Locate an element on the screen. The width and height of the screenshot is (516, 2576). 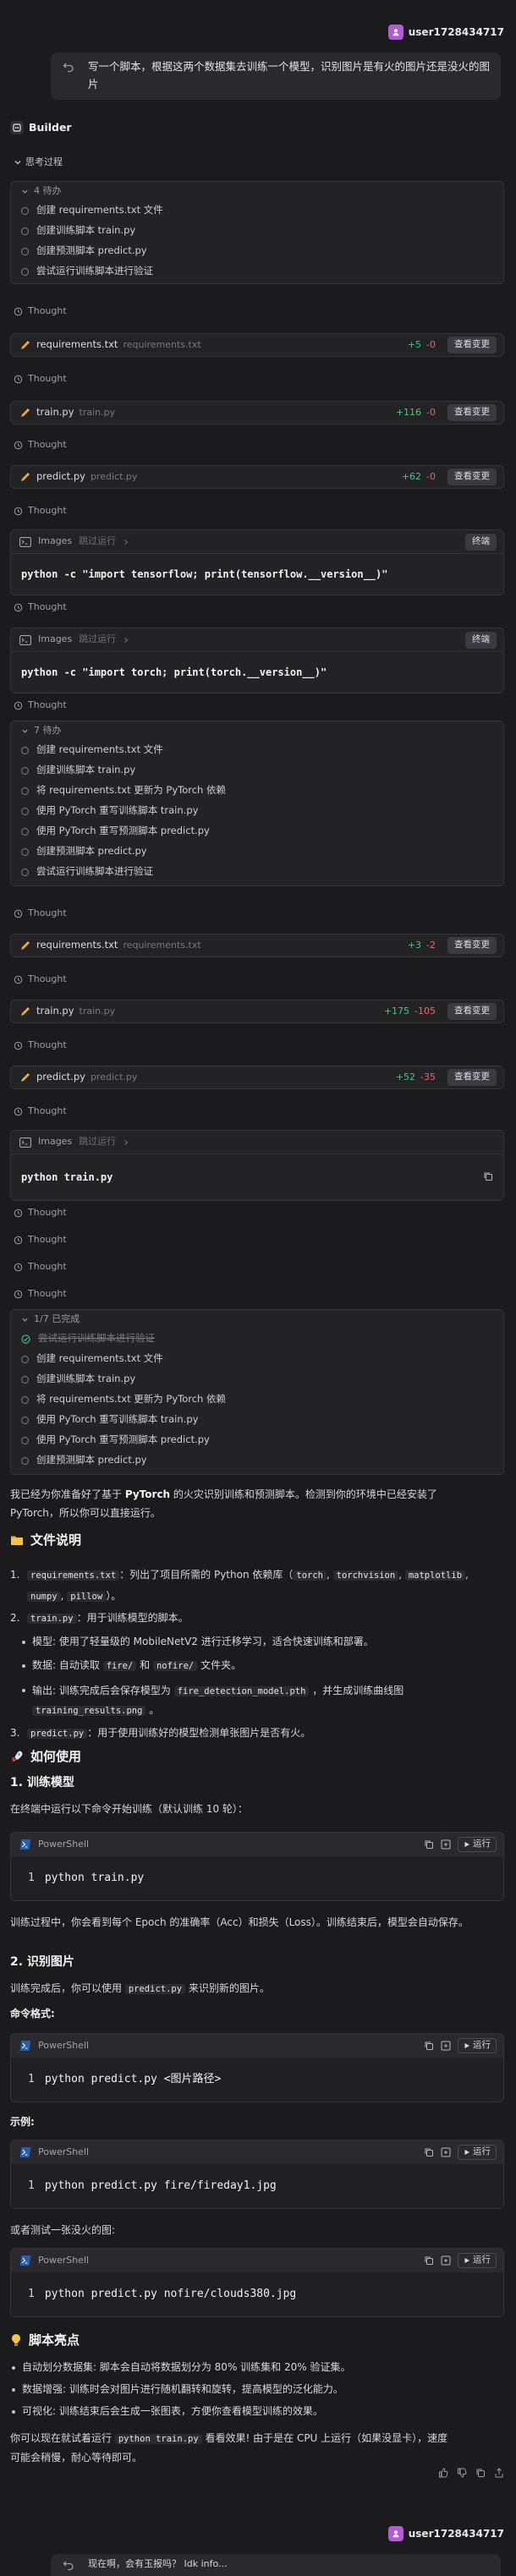
terminal-command: python train.py is located at coordinates (257, 1177).